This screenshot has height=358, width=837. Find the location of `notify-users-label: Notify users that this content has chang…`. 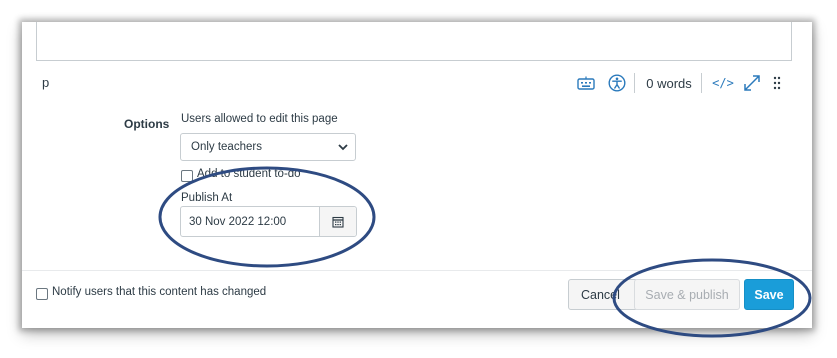

notify-users-label: Notify users that this content has chang… is located at coordinates (159, 292).